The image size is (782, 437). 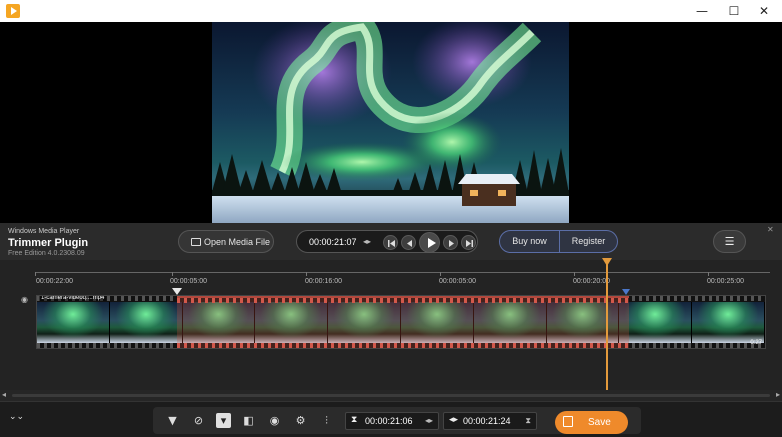 What do you see at coordinates (198, 420) in the screenshot?
I see `filter-off-icon: ⊘` at bounding box center [198, 420].